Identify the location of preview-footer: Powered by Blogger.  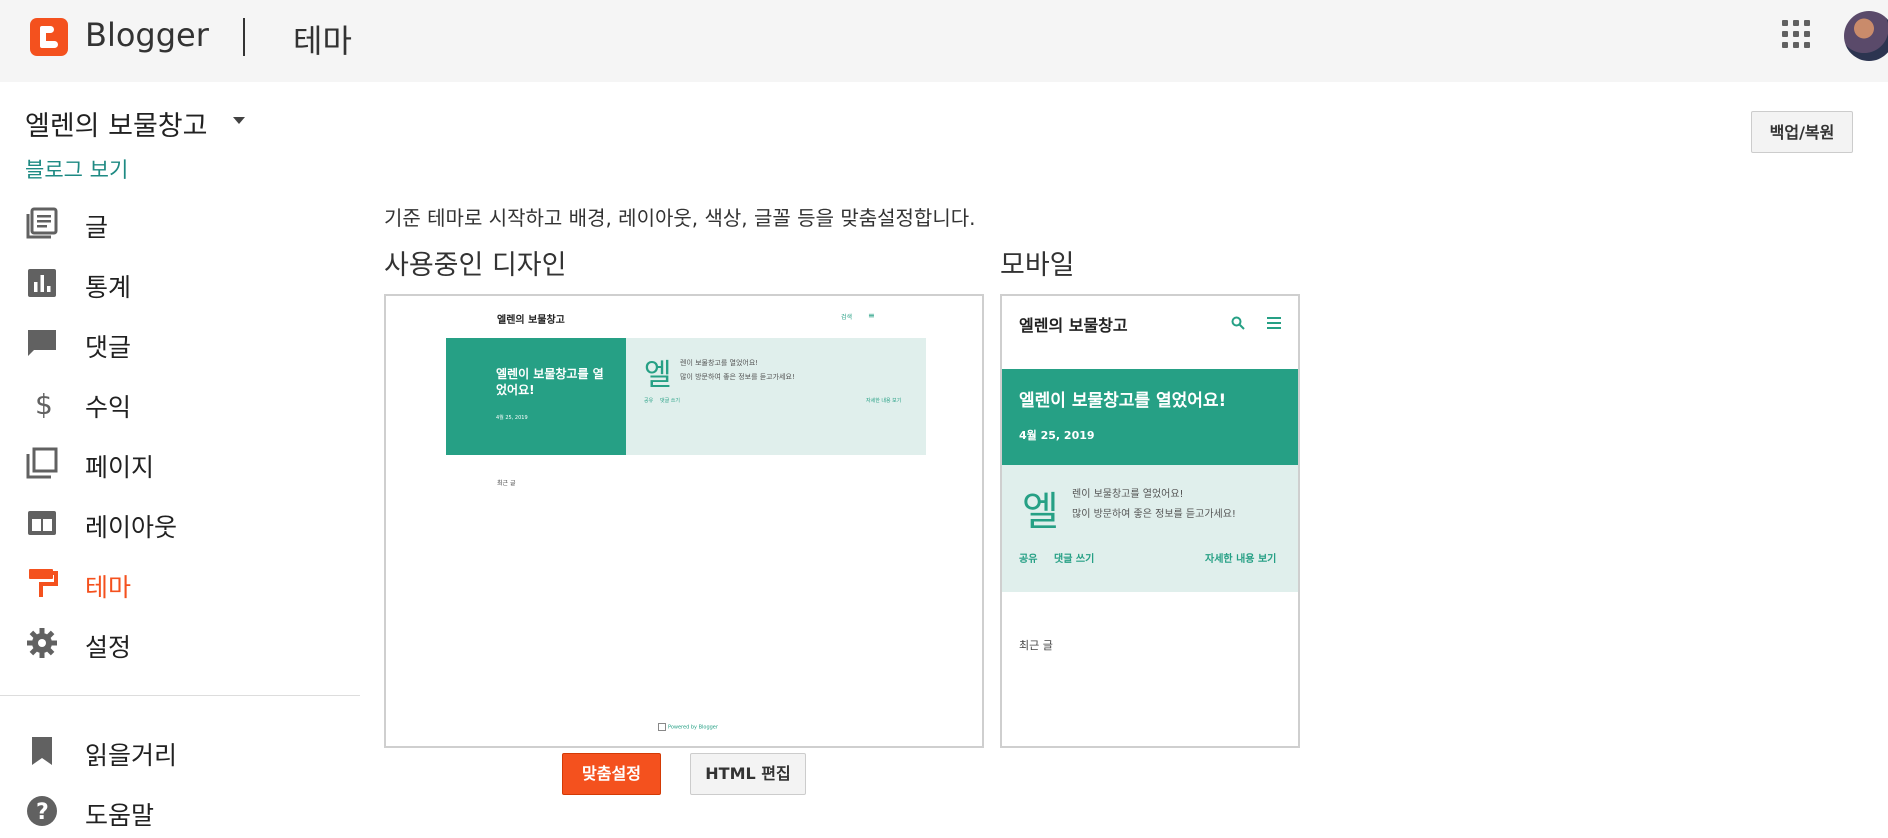
(688, 727).